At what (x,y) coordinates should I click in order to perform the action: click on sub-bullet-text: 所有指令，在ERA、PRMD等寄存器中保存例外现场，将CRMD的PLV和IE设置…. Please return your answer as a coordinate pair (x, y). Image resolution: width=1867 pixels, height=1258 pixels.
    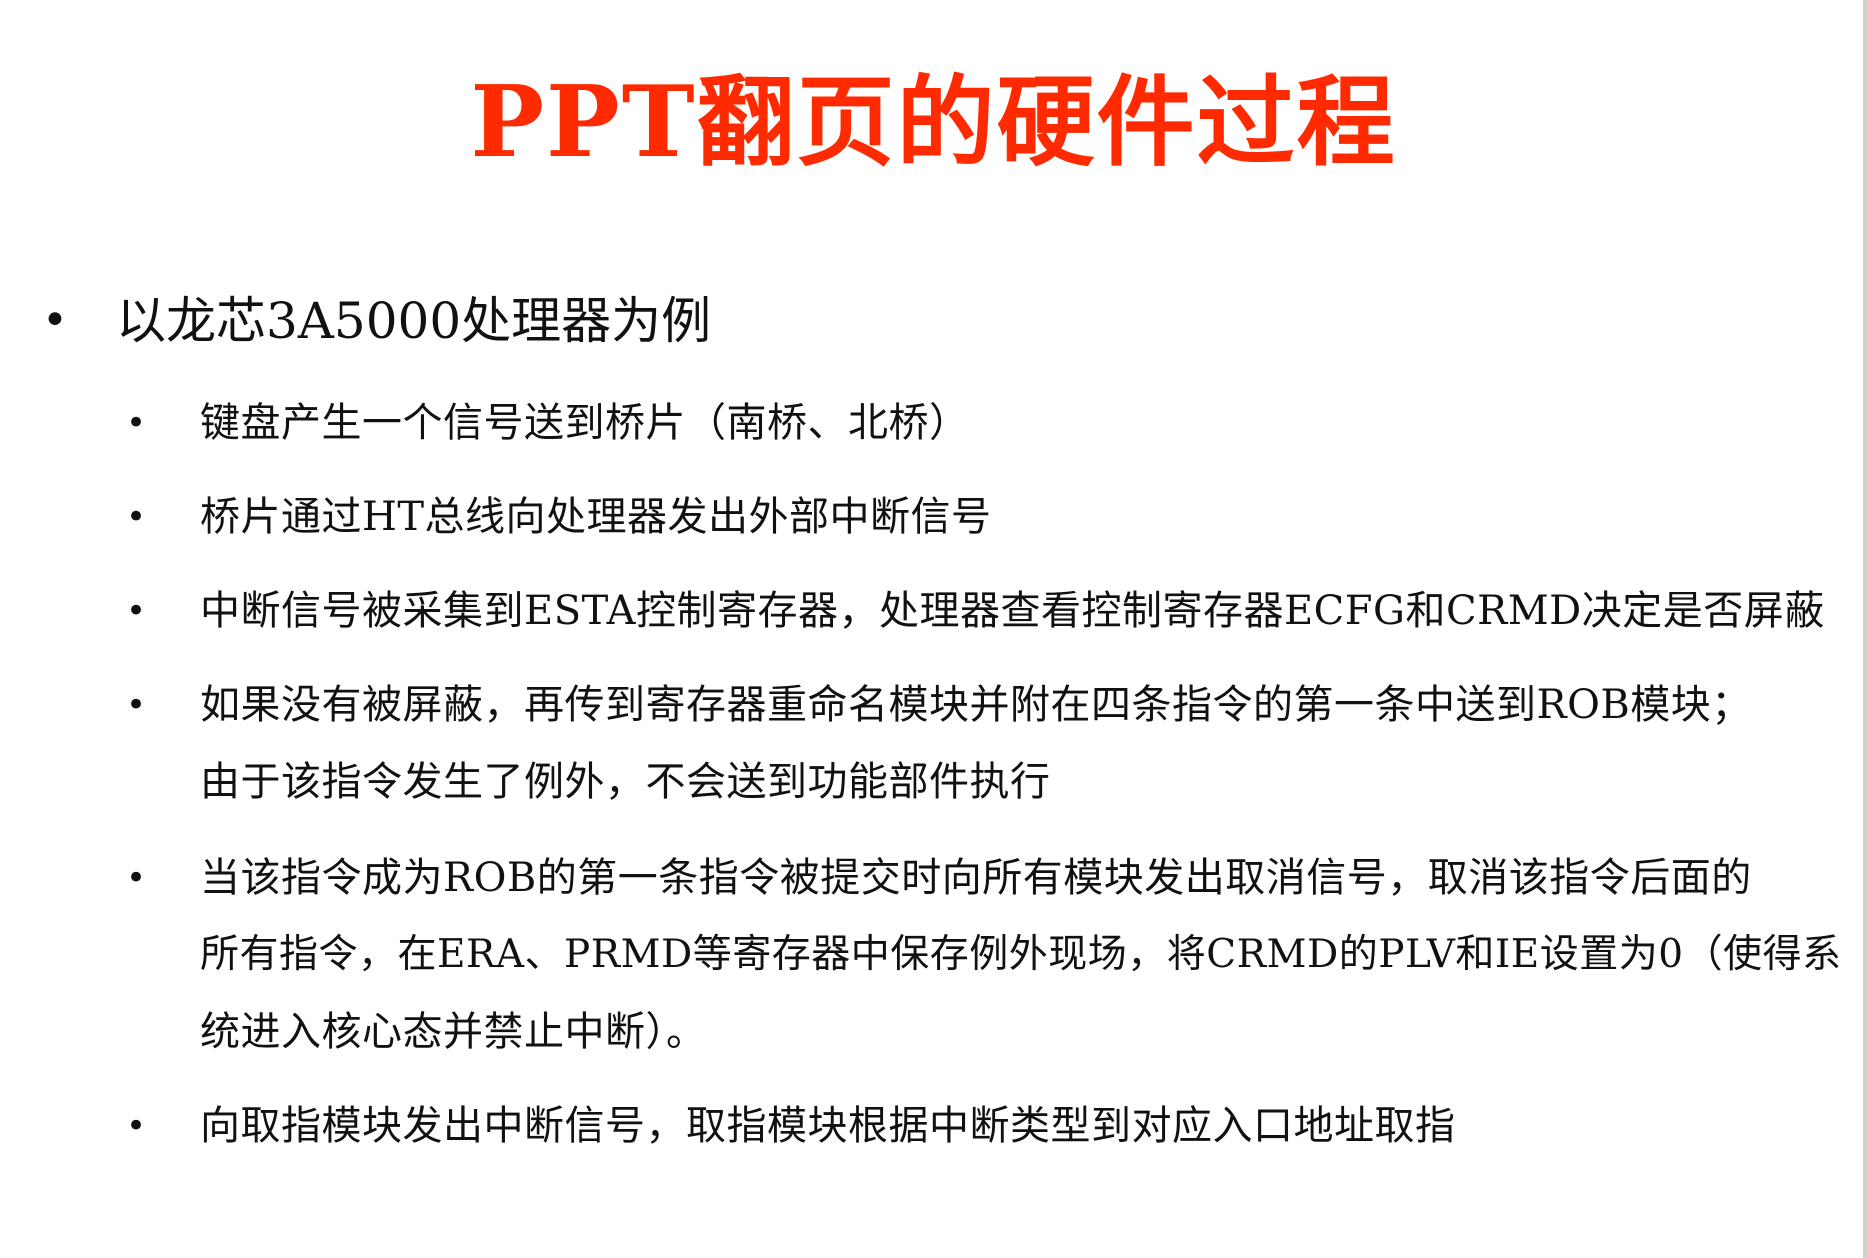
    Looking at the image, I should click on (1021, 954).